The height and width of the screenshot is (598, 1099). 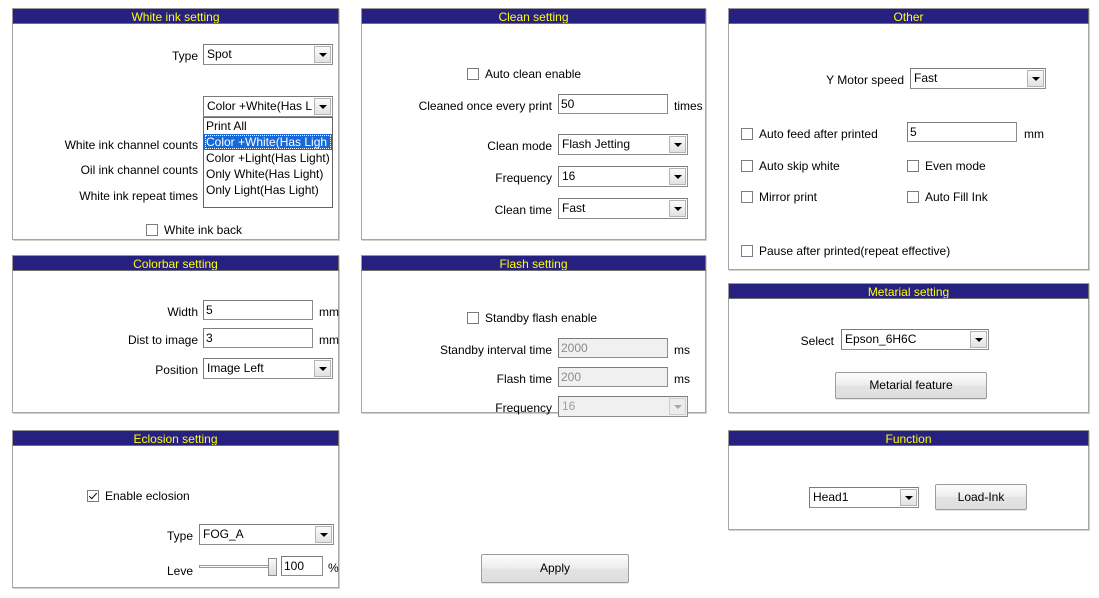 What do you see at coordinates (978, 78) in the screenshot?
I see `y-motor-speed-combo: Fast` at bounding box center [978, 78].